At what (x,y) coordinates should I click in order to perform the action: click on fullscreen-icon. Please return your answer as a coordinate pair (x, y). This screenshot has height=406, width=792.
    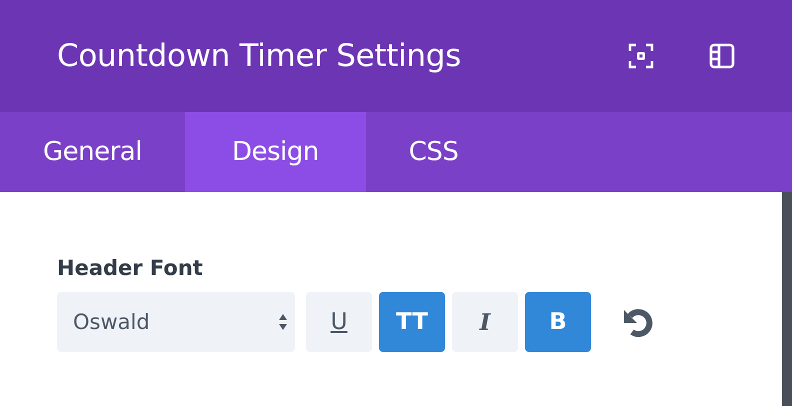
    Looking at the image, I should click on (641, 56).